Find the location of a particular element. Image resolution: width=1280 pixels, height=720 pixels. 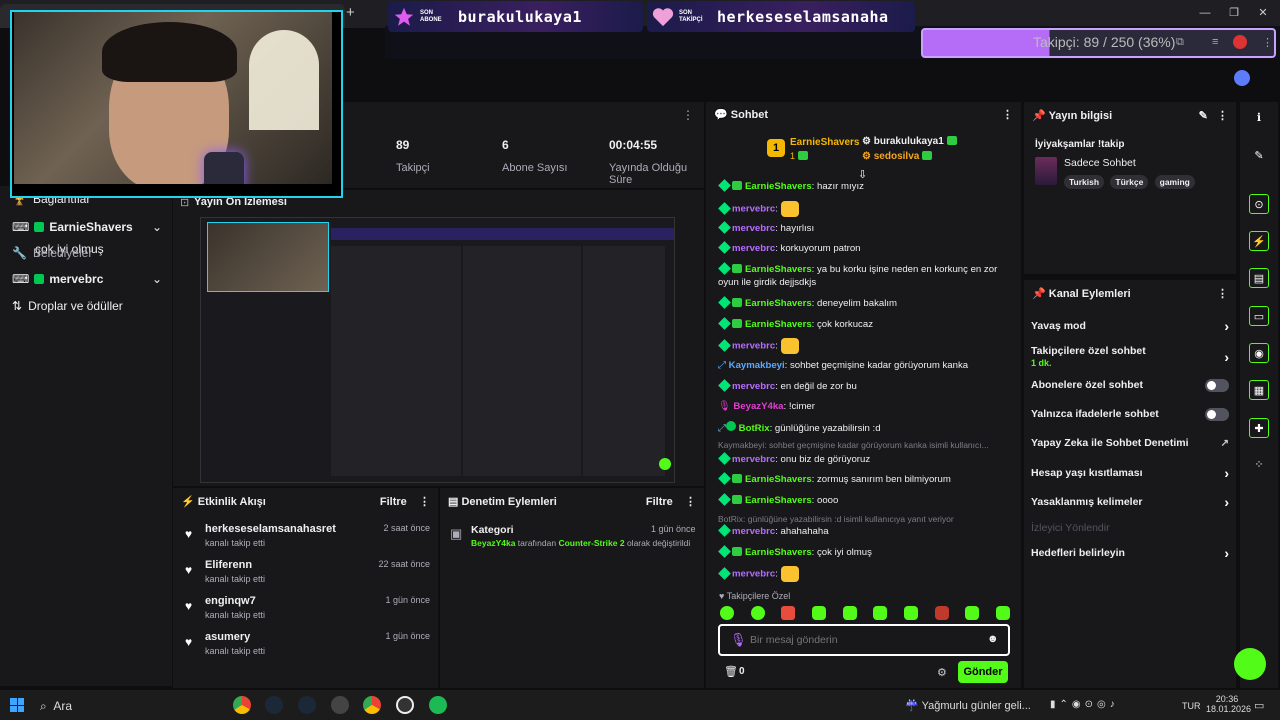

stream-preview-video is located at coordinates (437, 350).